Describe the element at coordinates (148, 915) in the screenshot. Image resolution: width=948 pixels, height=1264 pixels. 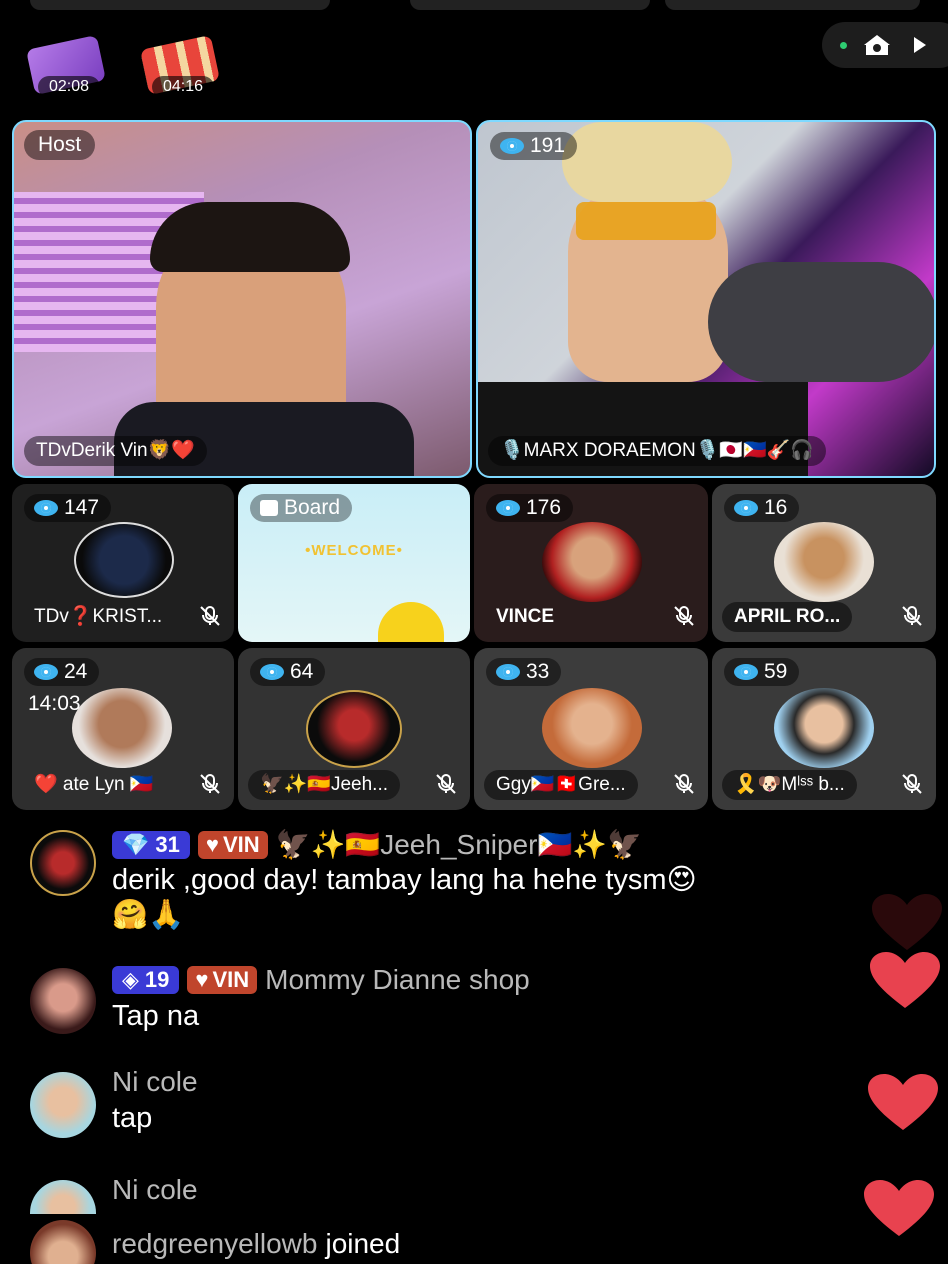
I see `chat-text: 🤗🙏` at that location.